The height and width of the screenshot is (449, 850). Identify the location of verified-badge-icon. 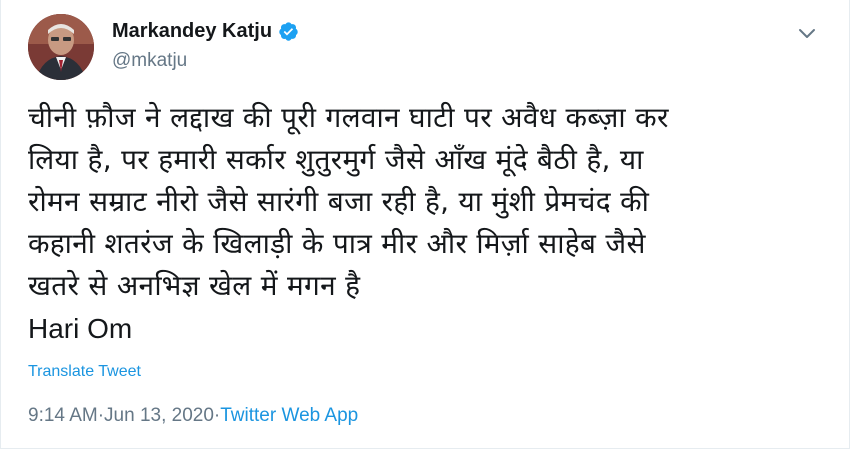
(288, 31).